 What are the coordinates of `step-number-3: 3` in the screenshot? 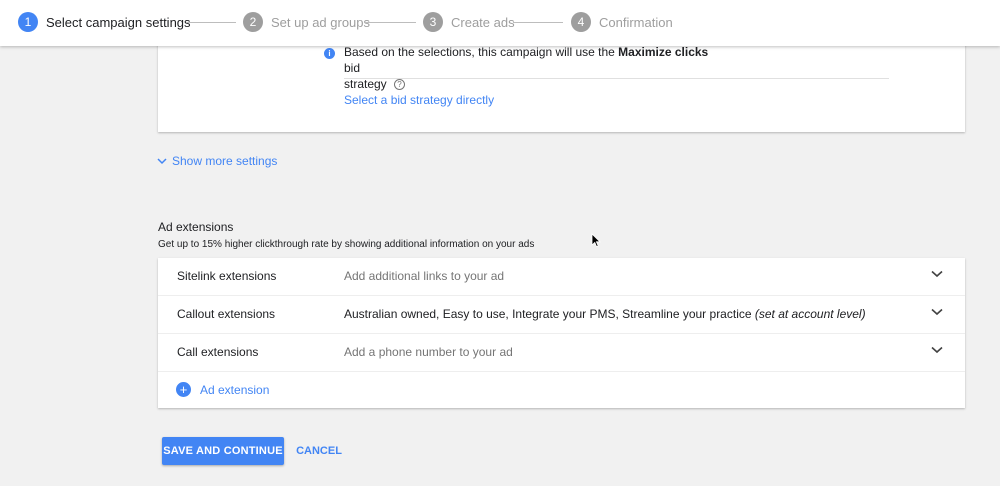 It's located at (433, 22).